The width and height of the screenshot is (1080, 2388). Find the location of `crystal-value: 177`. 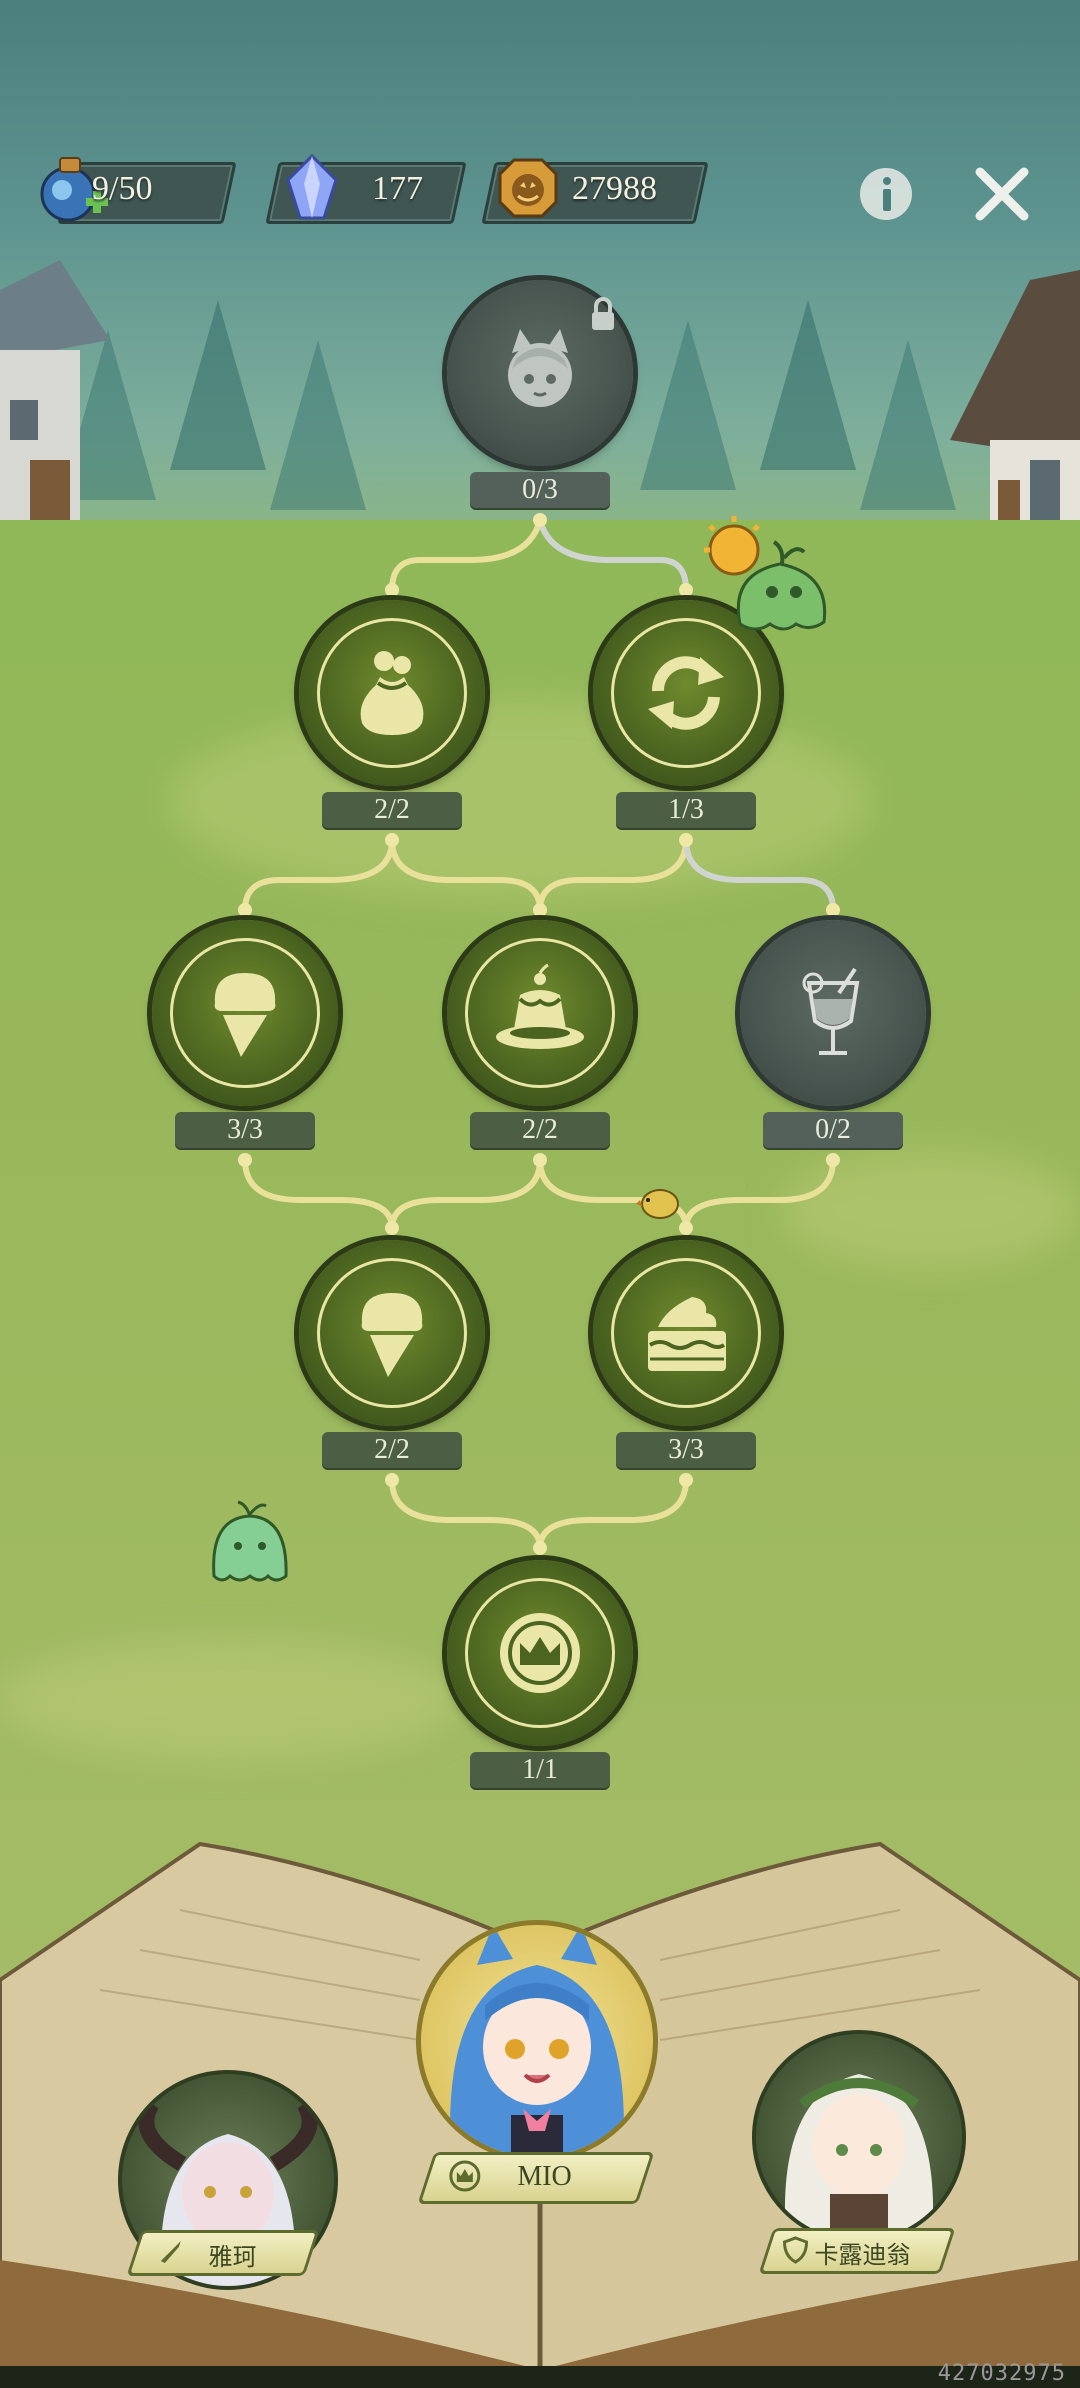

crystal-value: 177 is located at coordinates (397, 188).